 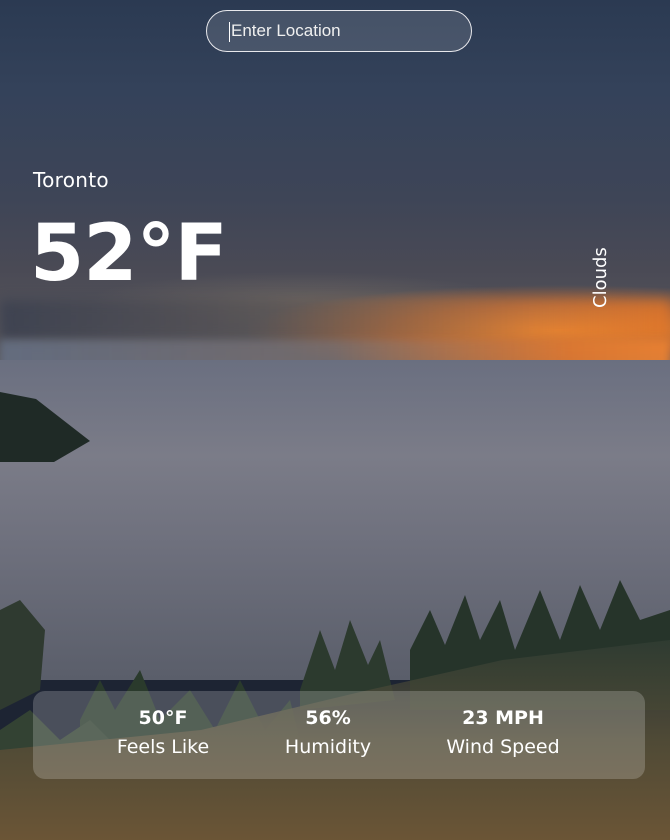 What do you see at coordinates (328, 718) in the screenshot?
I see `humidity-value: 56%` at bounding box center [328, 718].